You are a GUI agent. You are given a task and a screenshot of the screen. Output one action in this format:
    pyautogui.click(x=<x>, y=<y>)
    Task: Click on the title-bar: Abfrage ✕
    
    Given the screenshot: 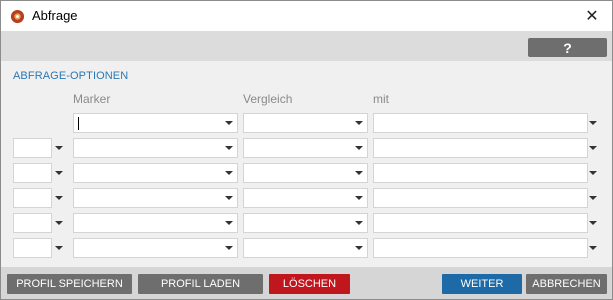 What is the action you would take?
    pyautogui.click(x=306, y=16)
    